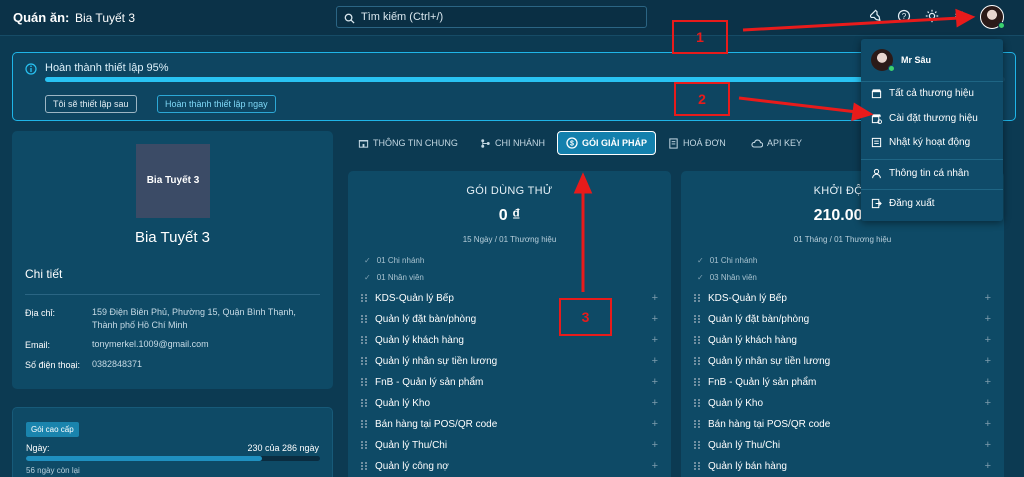  I want to click on setup-progress-fill, so click(501, 79).